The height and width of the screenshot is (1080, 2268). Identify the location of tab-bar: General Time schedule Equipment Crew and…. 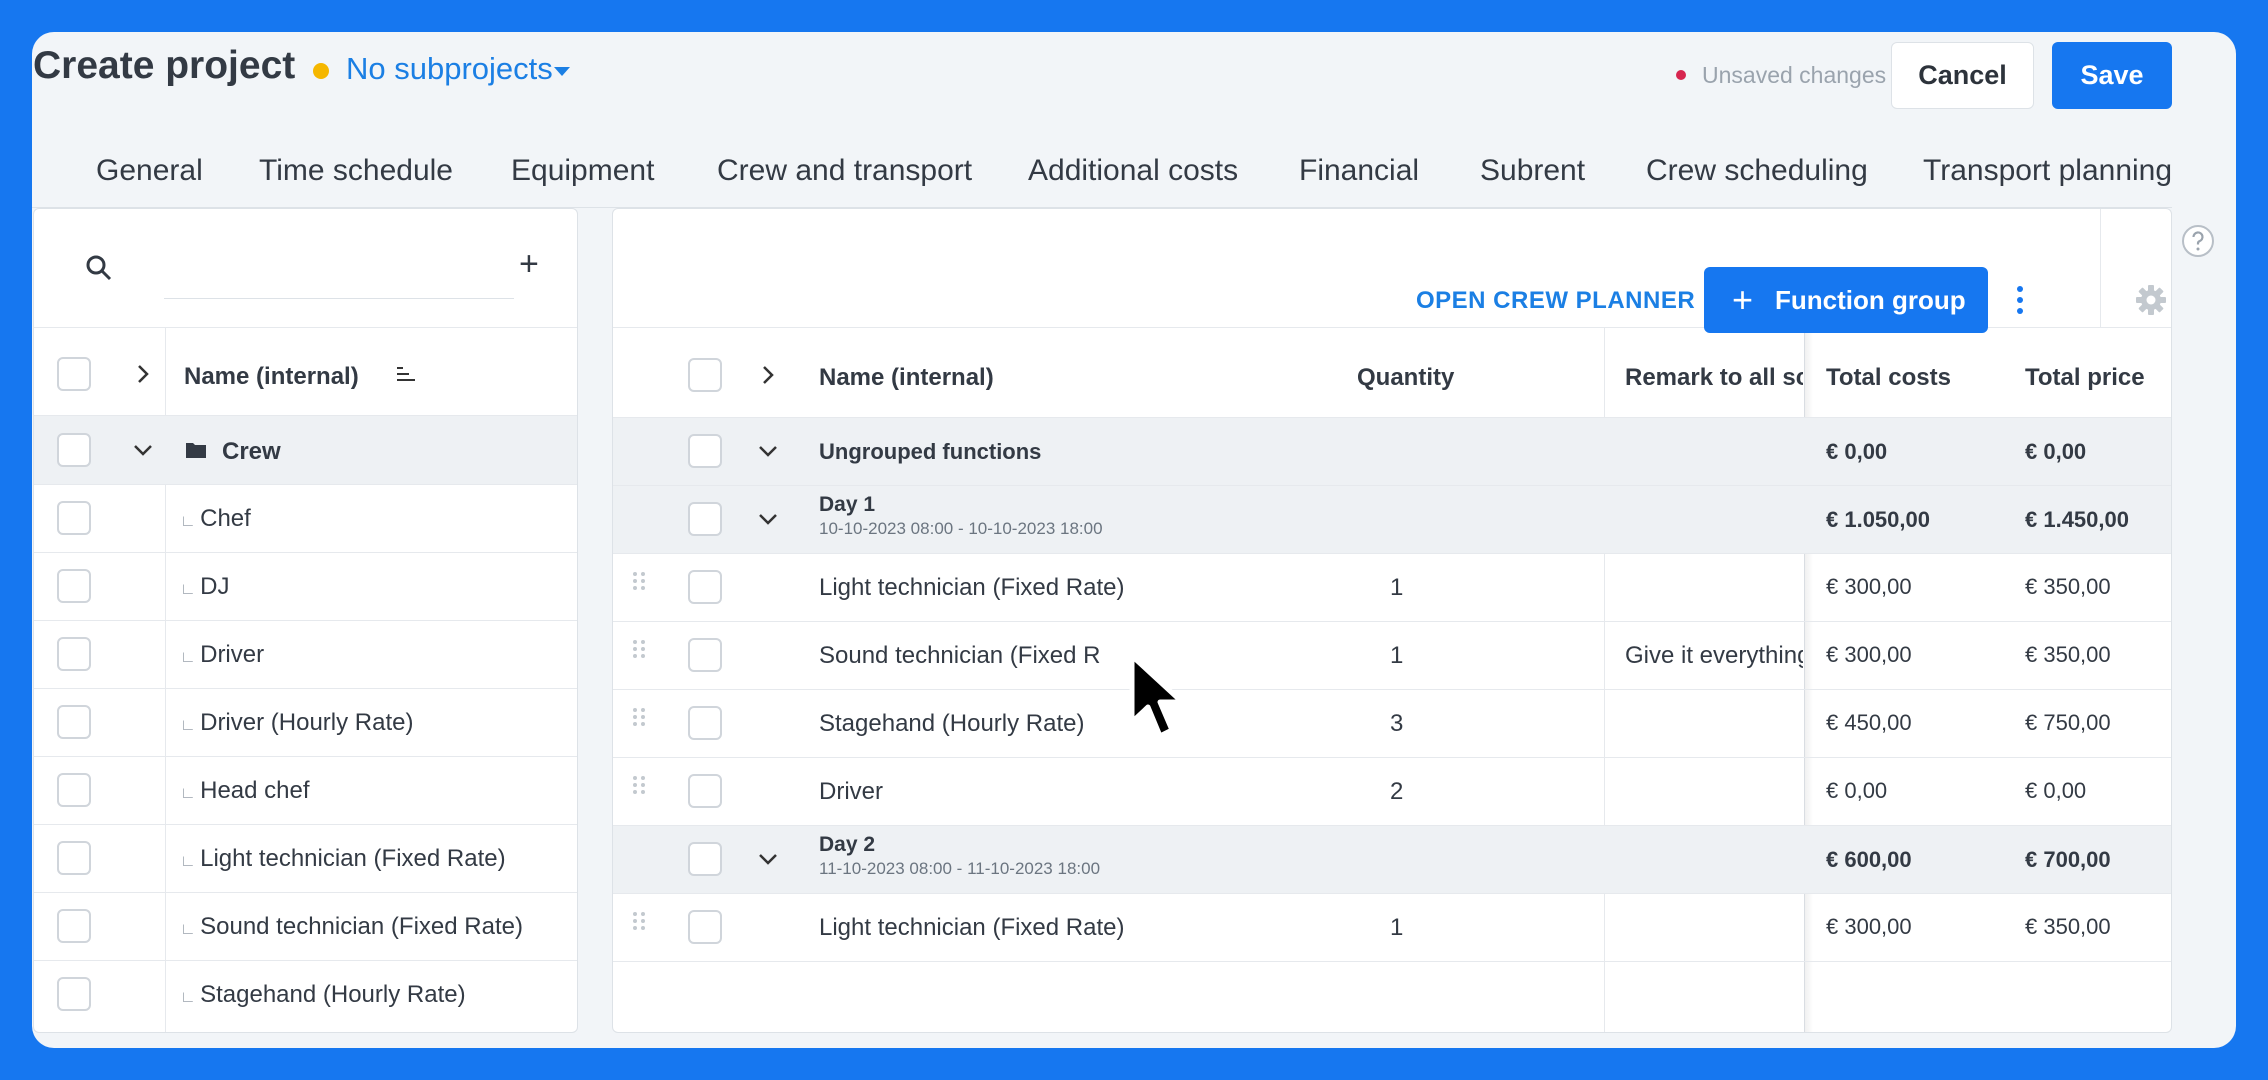
(1102, 171).